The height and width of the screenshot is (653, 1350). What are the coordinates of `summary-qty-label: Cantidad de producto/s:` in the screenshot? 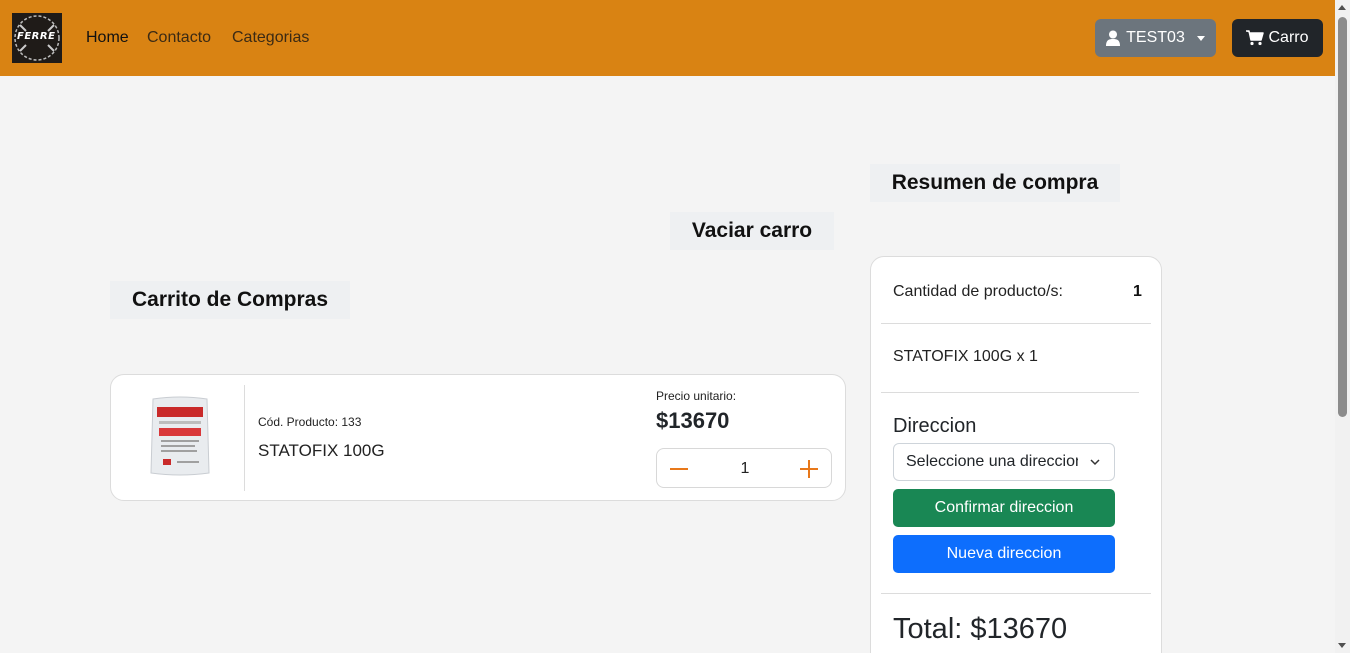 It's located at (978, 291).